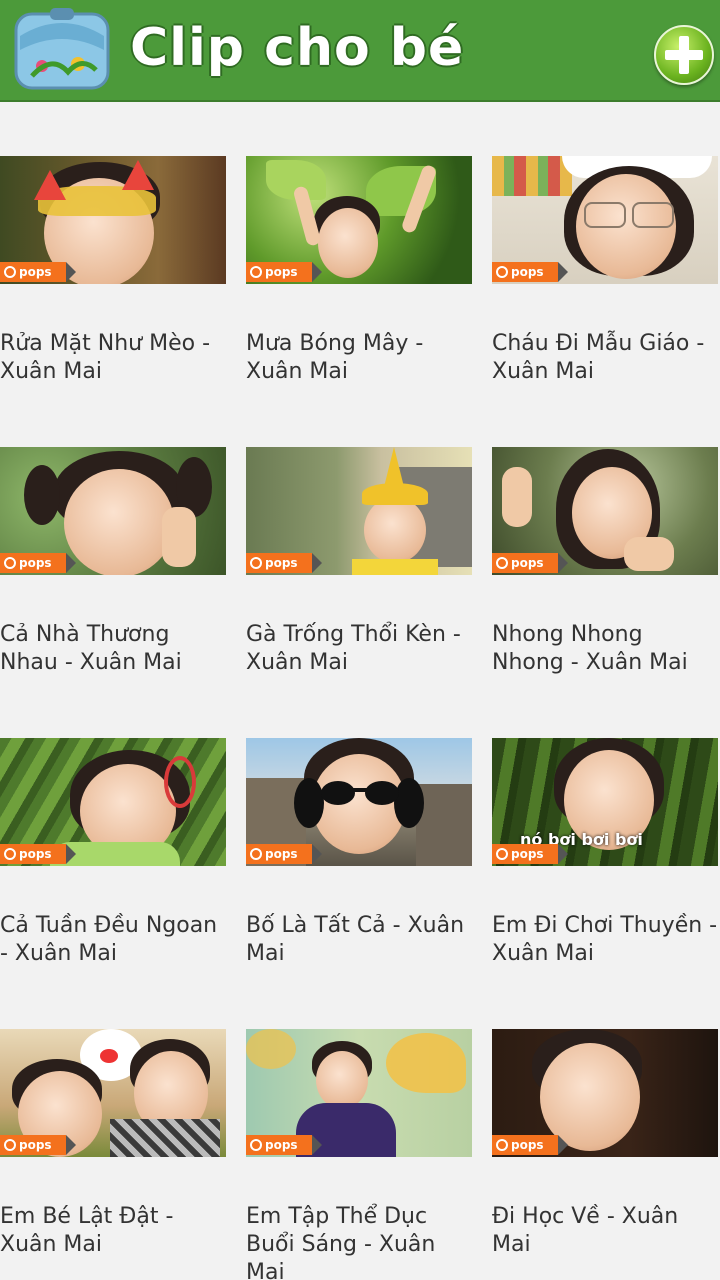  I want to click on video-title: Cháu Đi Mẫu Giáo - Xuân Mai, so click(605, 358).